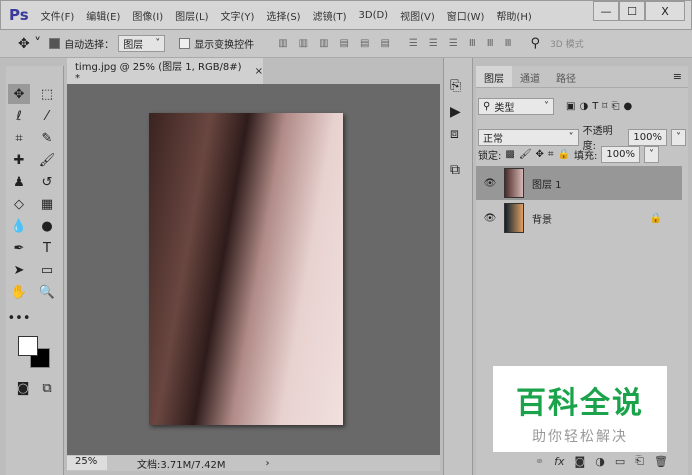  What do you see at coordinates (579, 218) in the screenshot?
I see `layer-row: 👁 背景 🔒` at bounding box center [579, 218].